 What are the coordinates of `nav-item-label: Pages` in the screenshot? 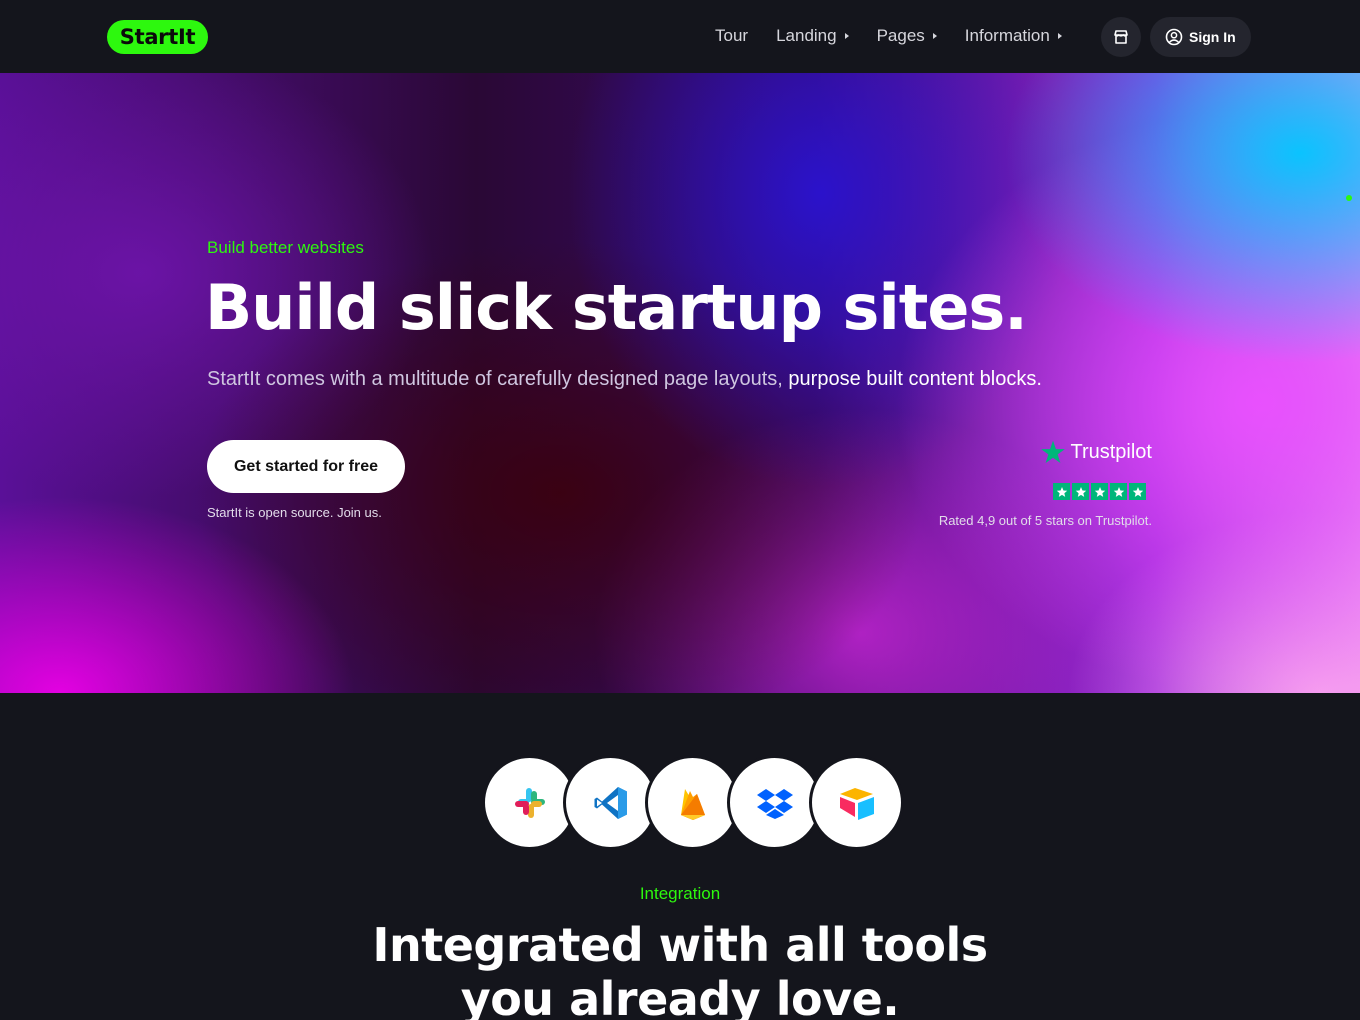 It's located at (900, 35).